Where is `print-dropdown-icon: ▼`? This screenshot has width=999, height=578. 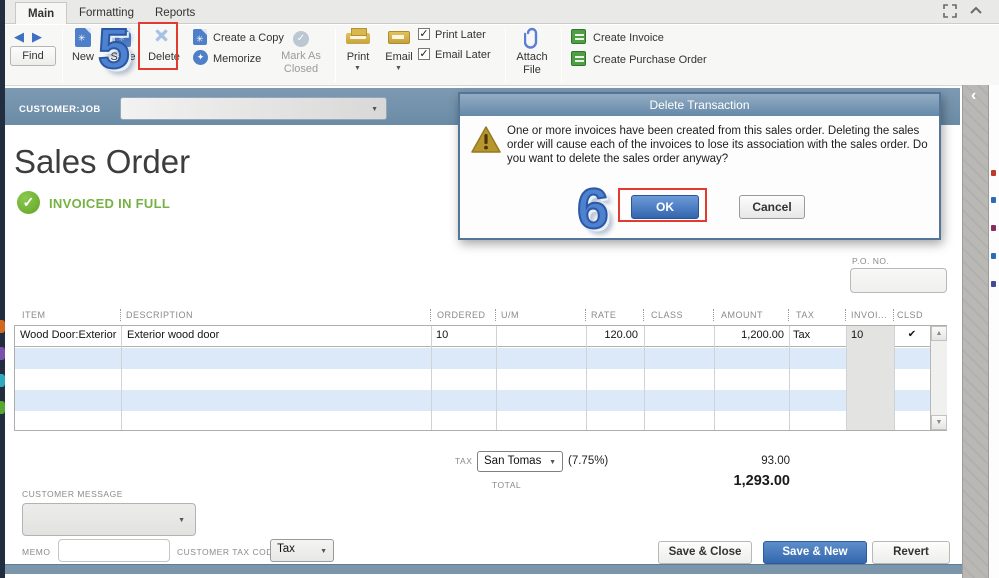
print-dropdown-icon: ▼ is located at coordinates (357, 68).